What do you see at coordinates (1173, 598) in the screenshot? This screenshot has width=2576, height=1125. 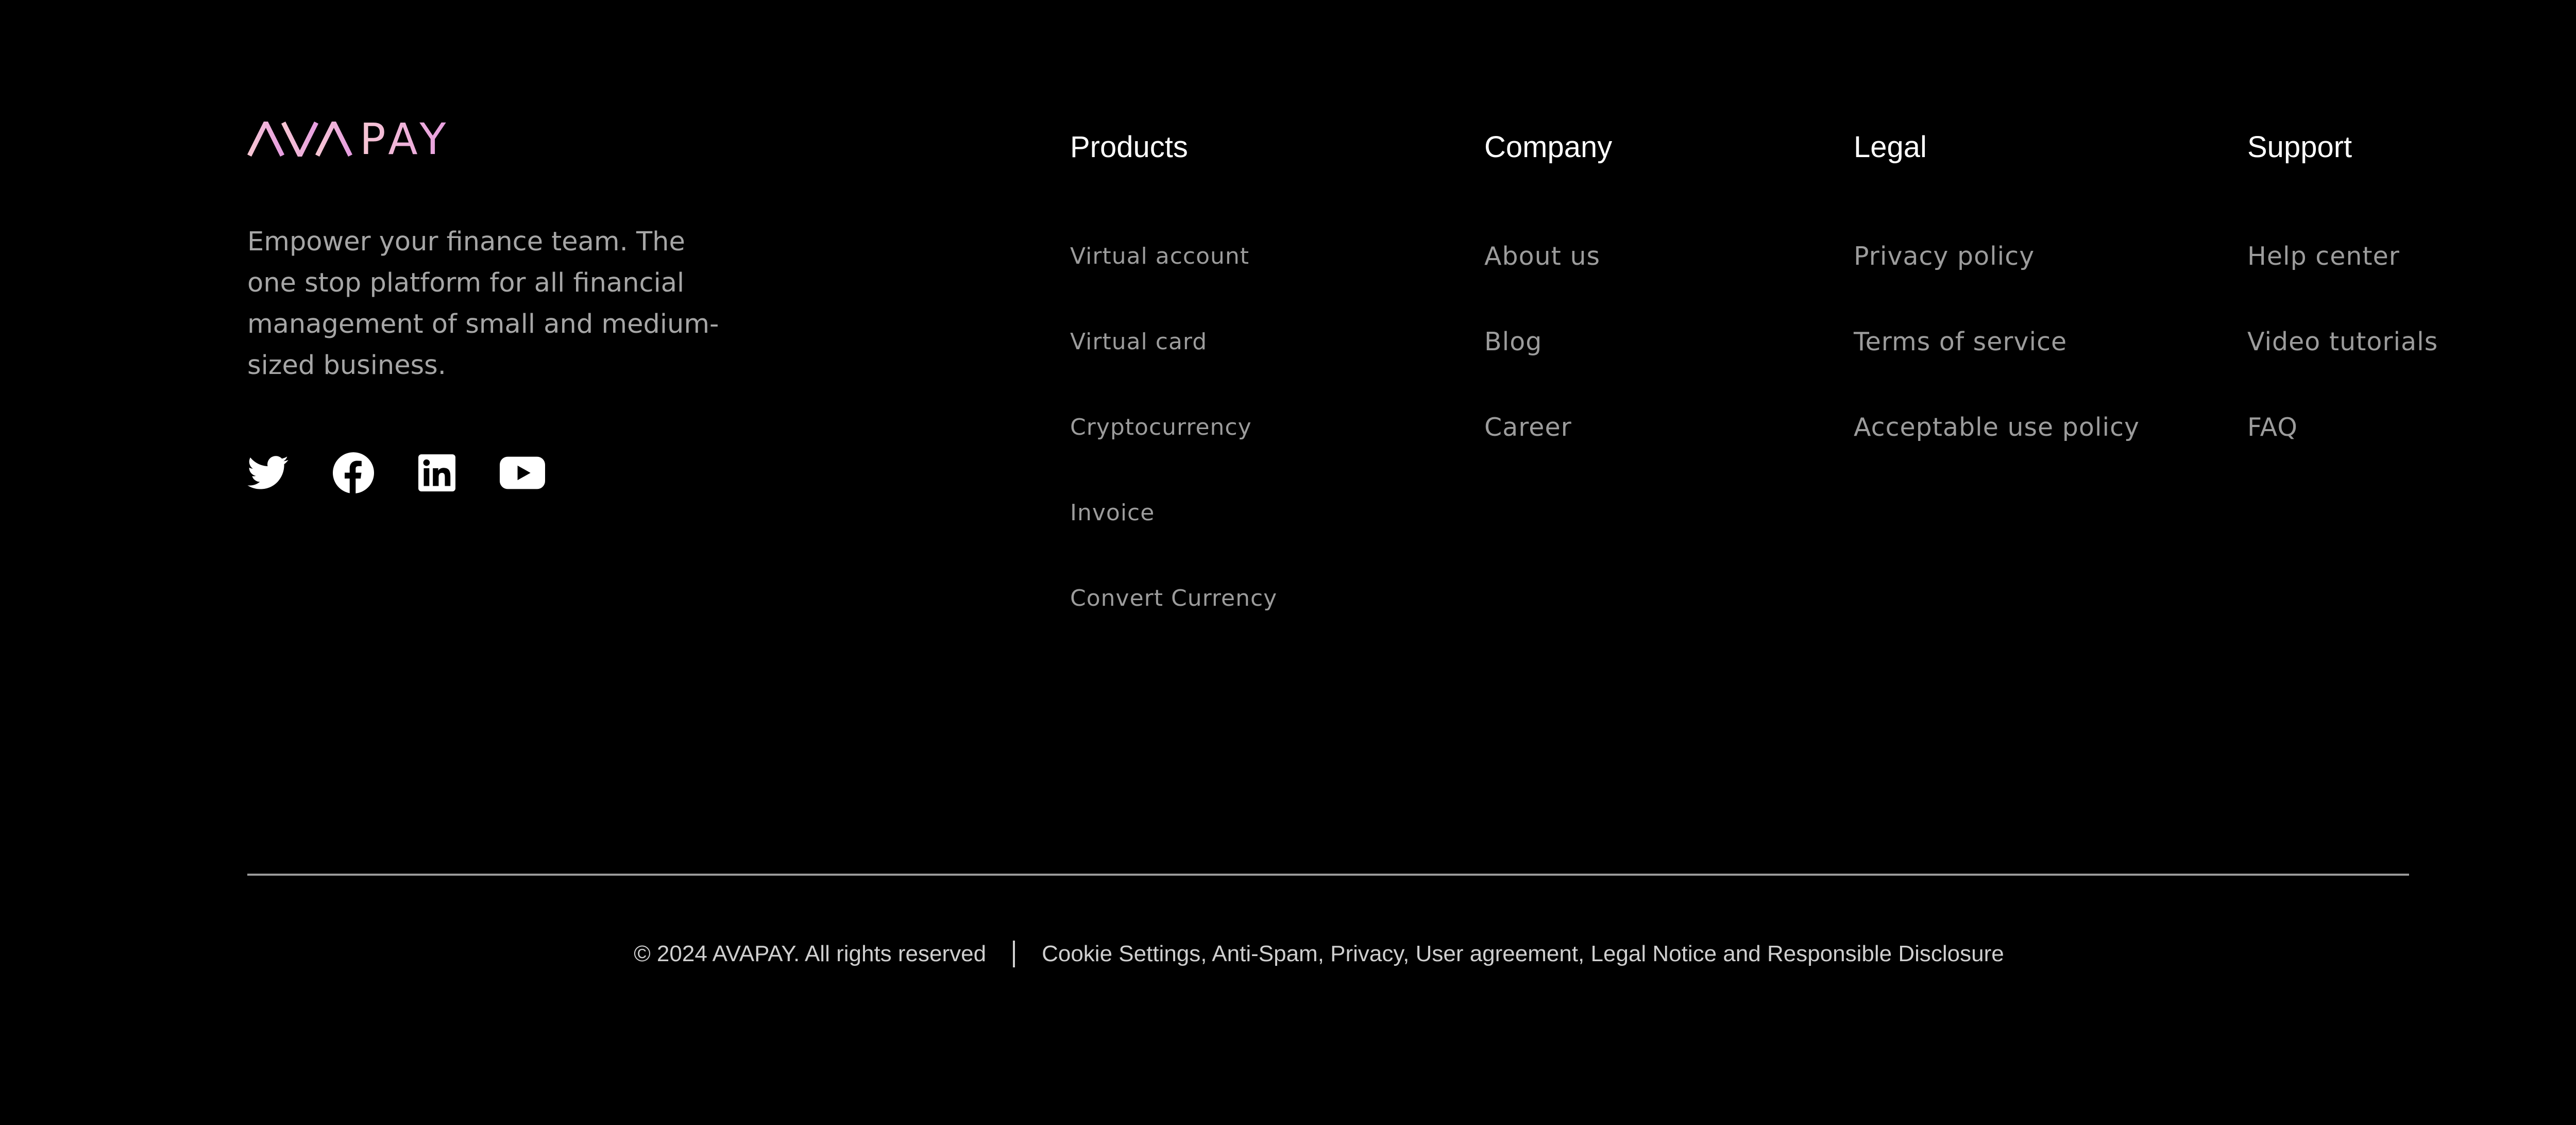 I see `link-convert-currency: Convert Currency` at bounding box center [1173, 598].